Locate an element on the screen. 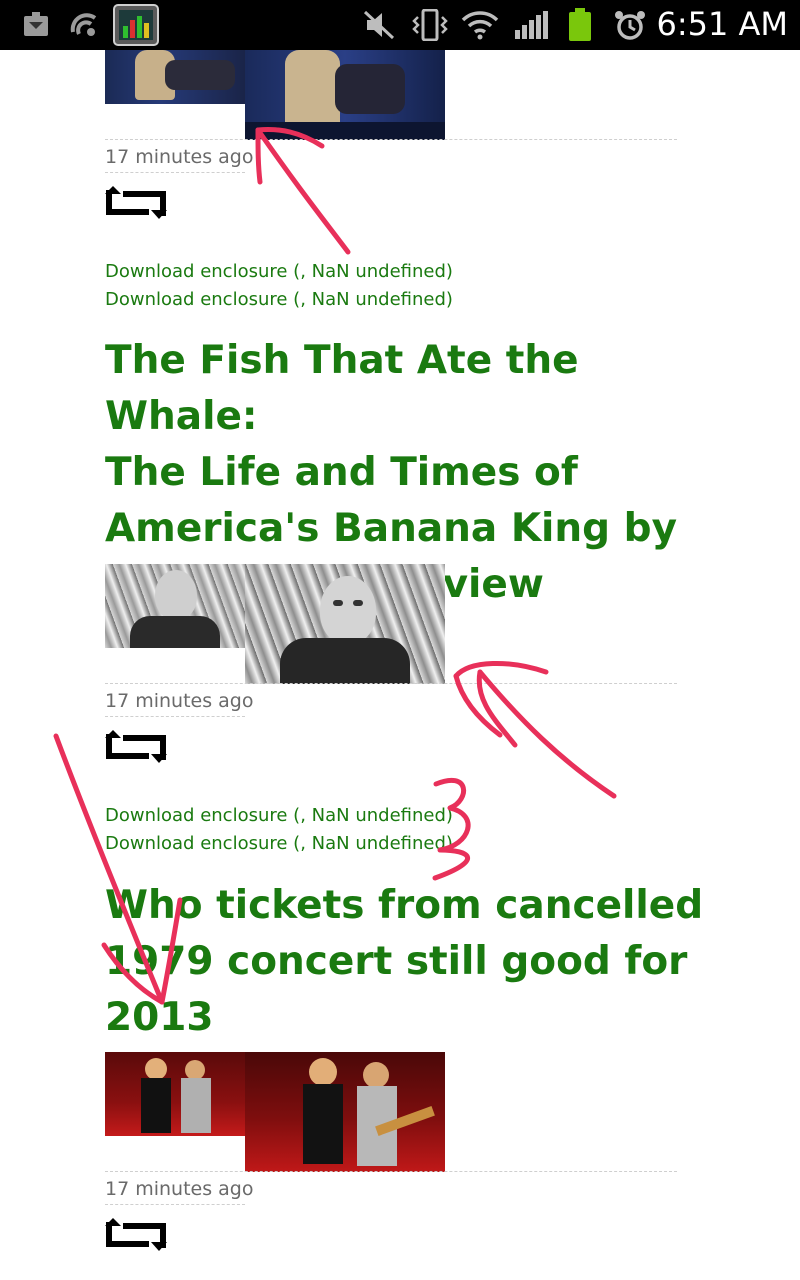 This screenshot has height=1280, width=800. title-line: America's Banana King by is located at coordinates (391, 528).